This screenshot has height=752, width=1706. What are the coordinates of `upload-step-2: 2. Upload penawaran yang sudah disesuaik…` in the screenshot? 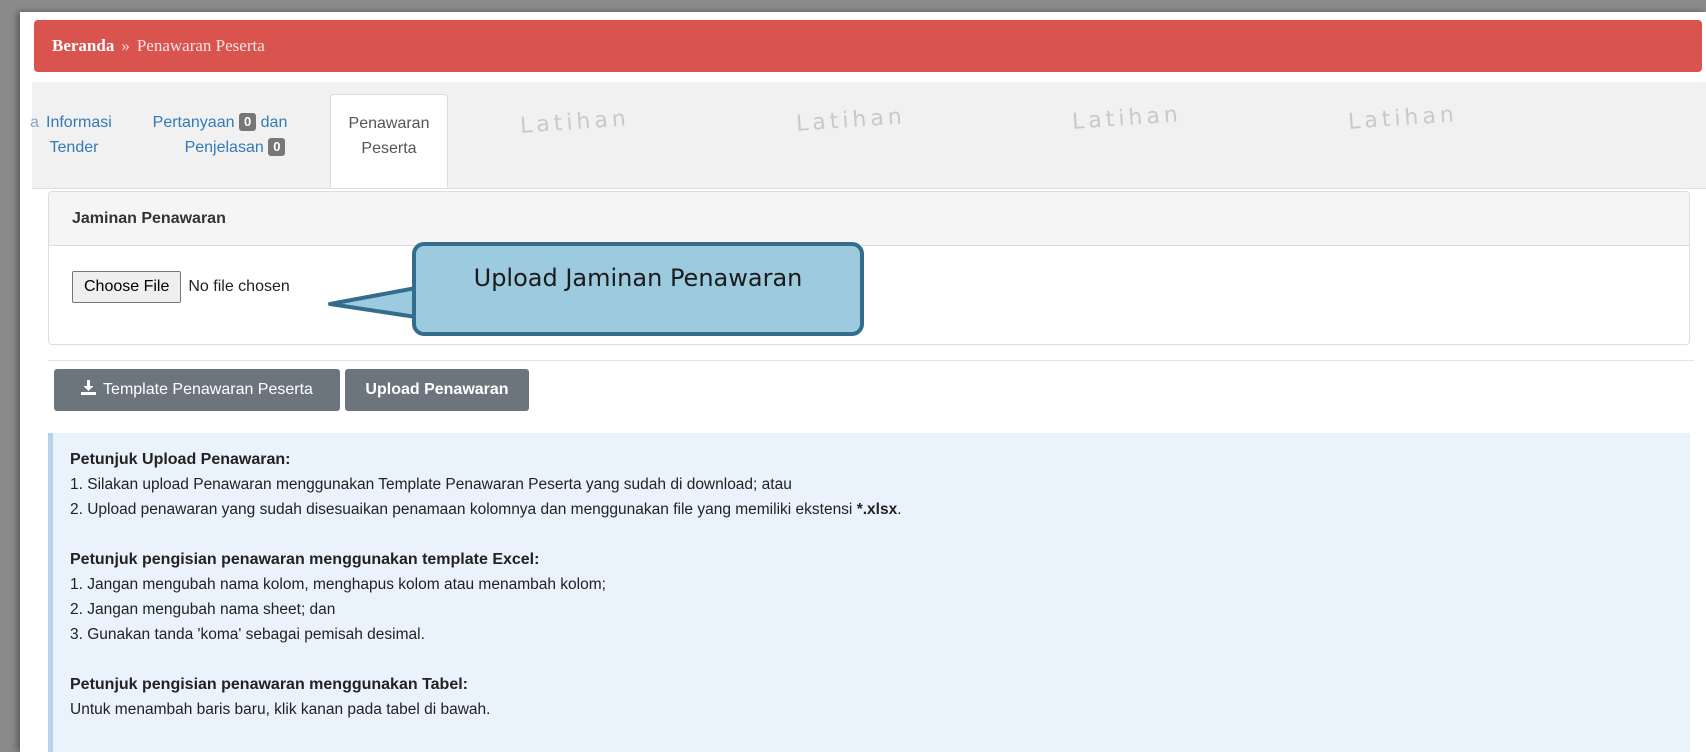 It's located at (880, 509).